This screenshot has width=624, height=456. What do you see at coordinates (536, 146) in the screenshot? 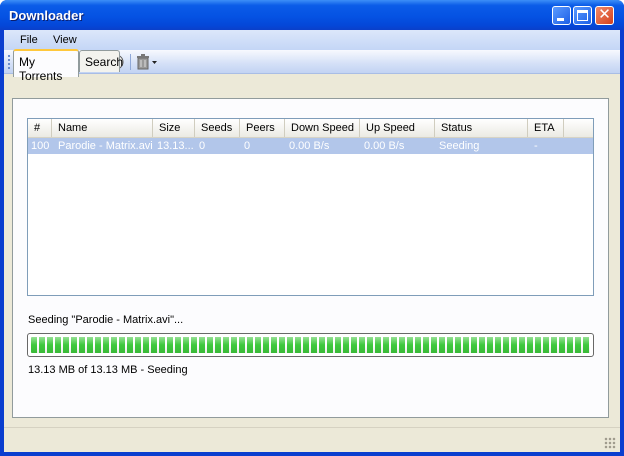
I see `cell-eta: -` at bounding box center [536, 146].